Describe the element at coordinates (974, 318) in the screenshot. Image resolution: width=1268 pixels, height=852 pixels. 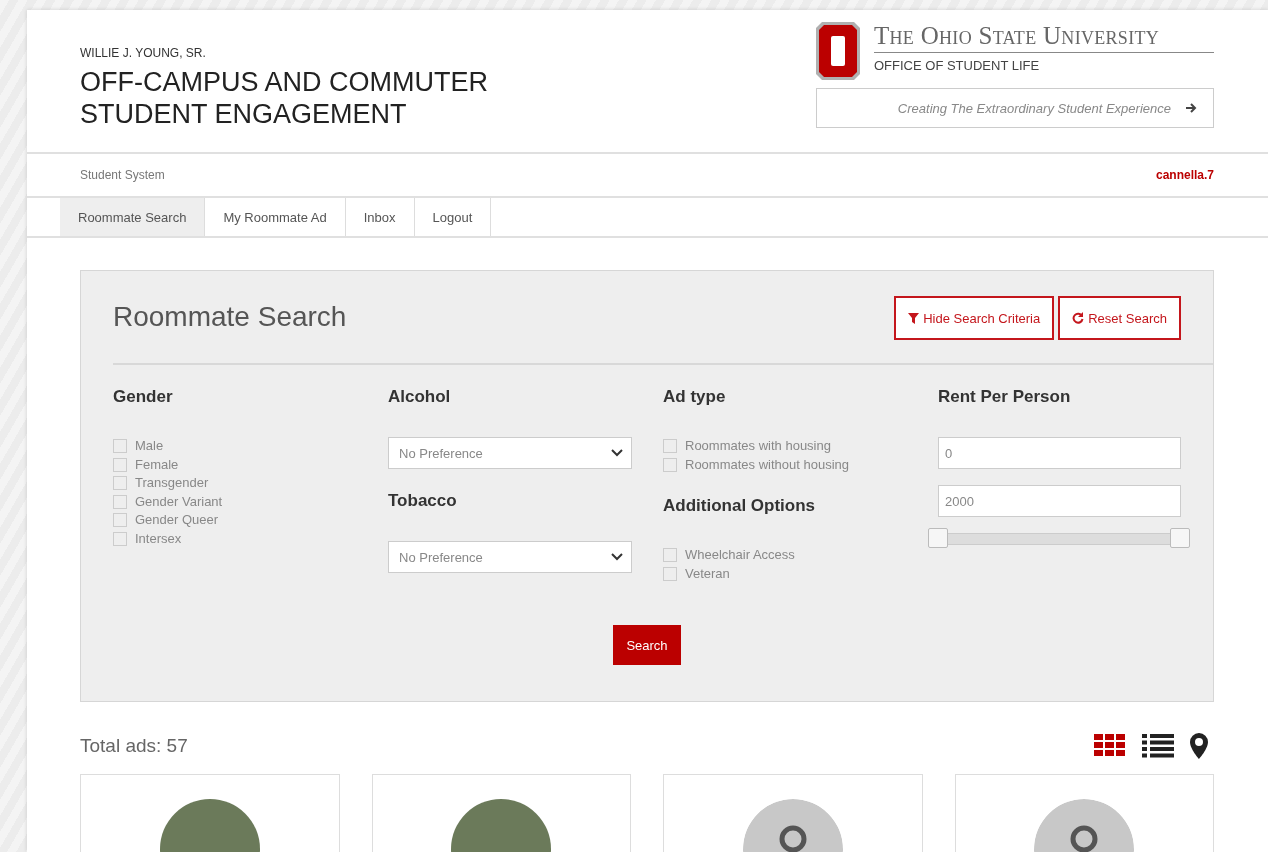
I see `outline-button: Hide Search Criteria` at that location.